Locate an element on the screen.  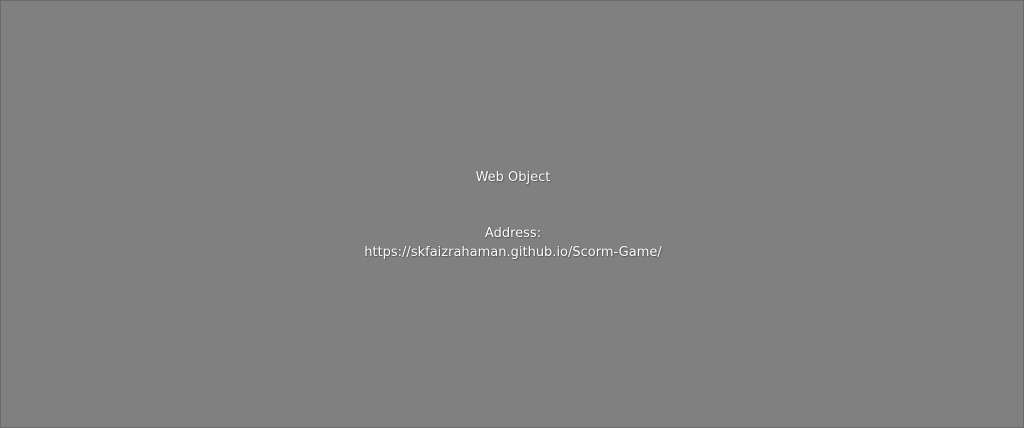
address-label: Address: is located at coordinates (513, 233).